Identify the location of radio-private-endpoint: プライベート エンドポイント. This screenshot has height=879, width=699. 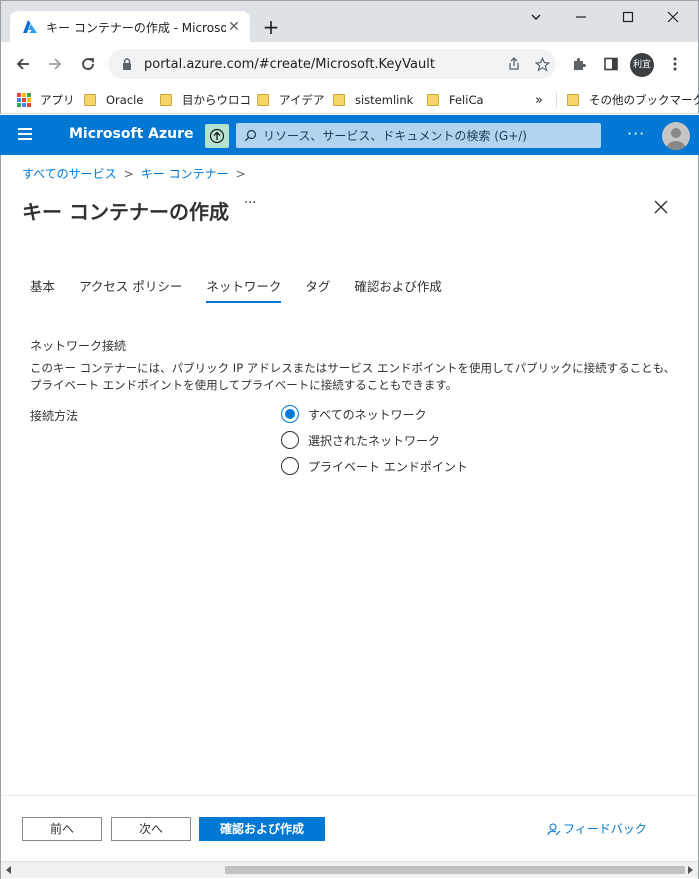
(374, 466).